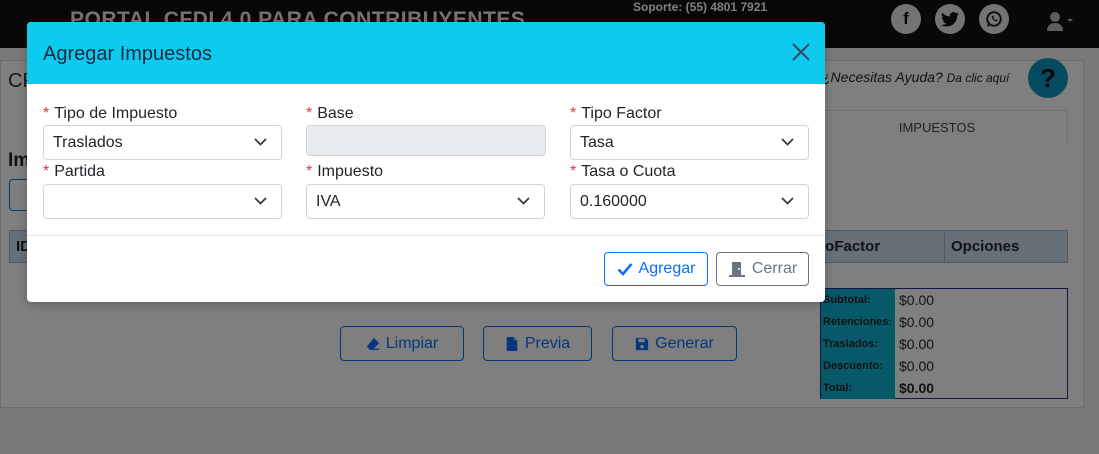  I want to click on modal-header: Agregar Impuestos, so click(426, 53).